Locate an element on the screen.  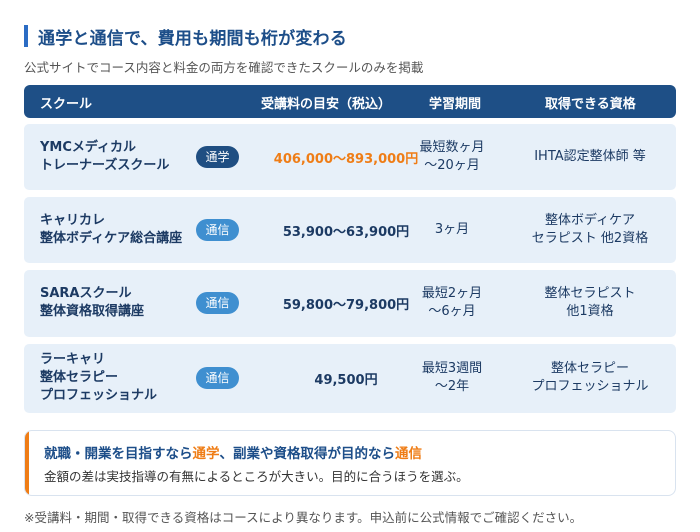
header-school: スクール is located at coordinates (66, 104).